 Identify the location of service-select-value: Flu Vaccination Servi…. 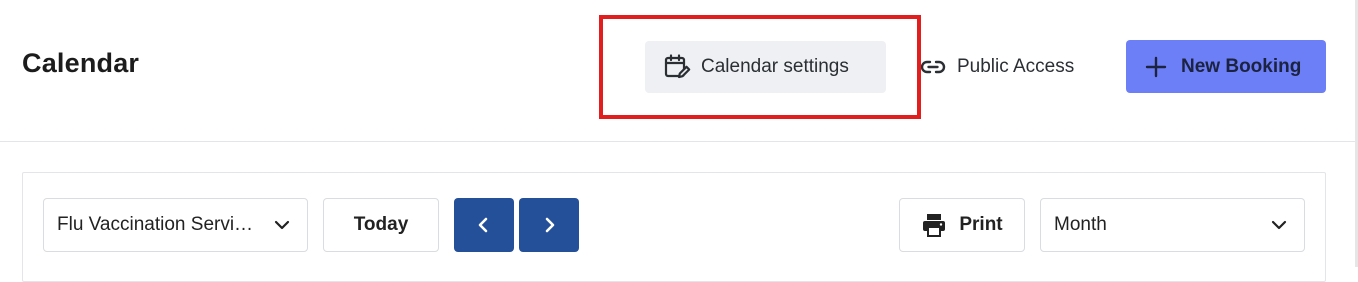
(155, 224).